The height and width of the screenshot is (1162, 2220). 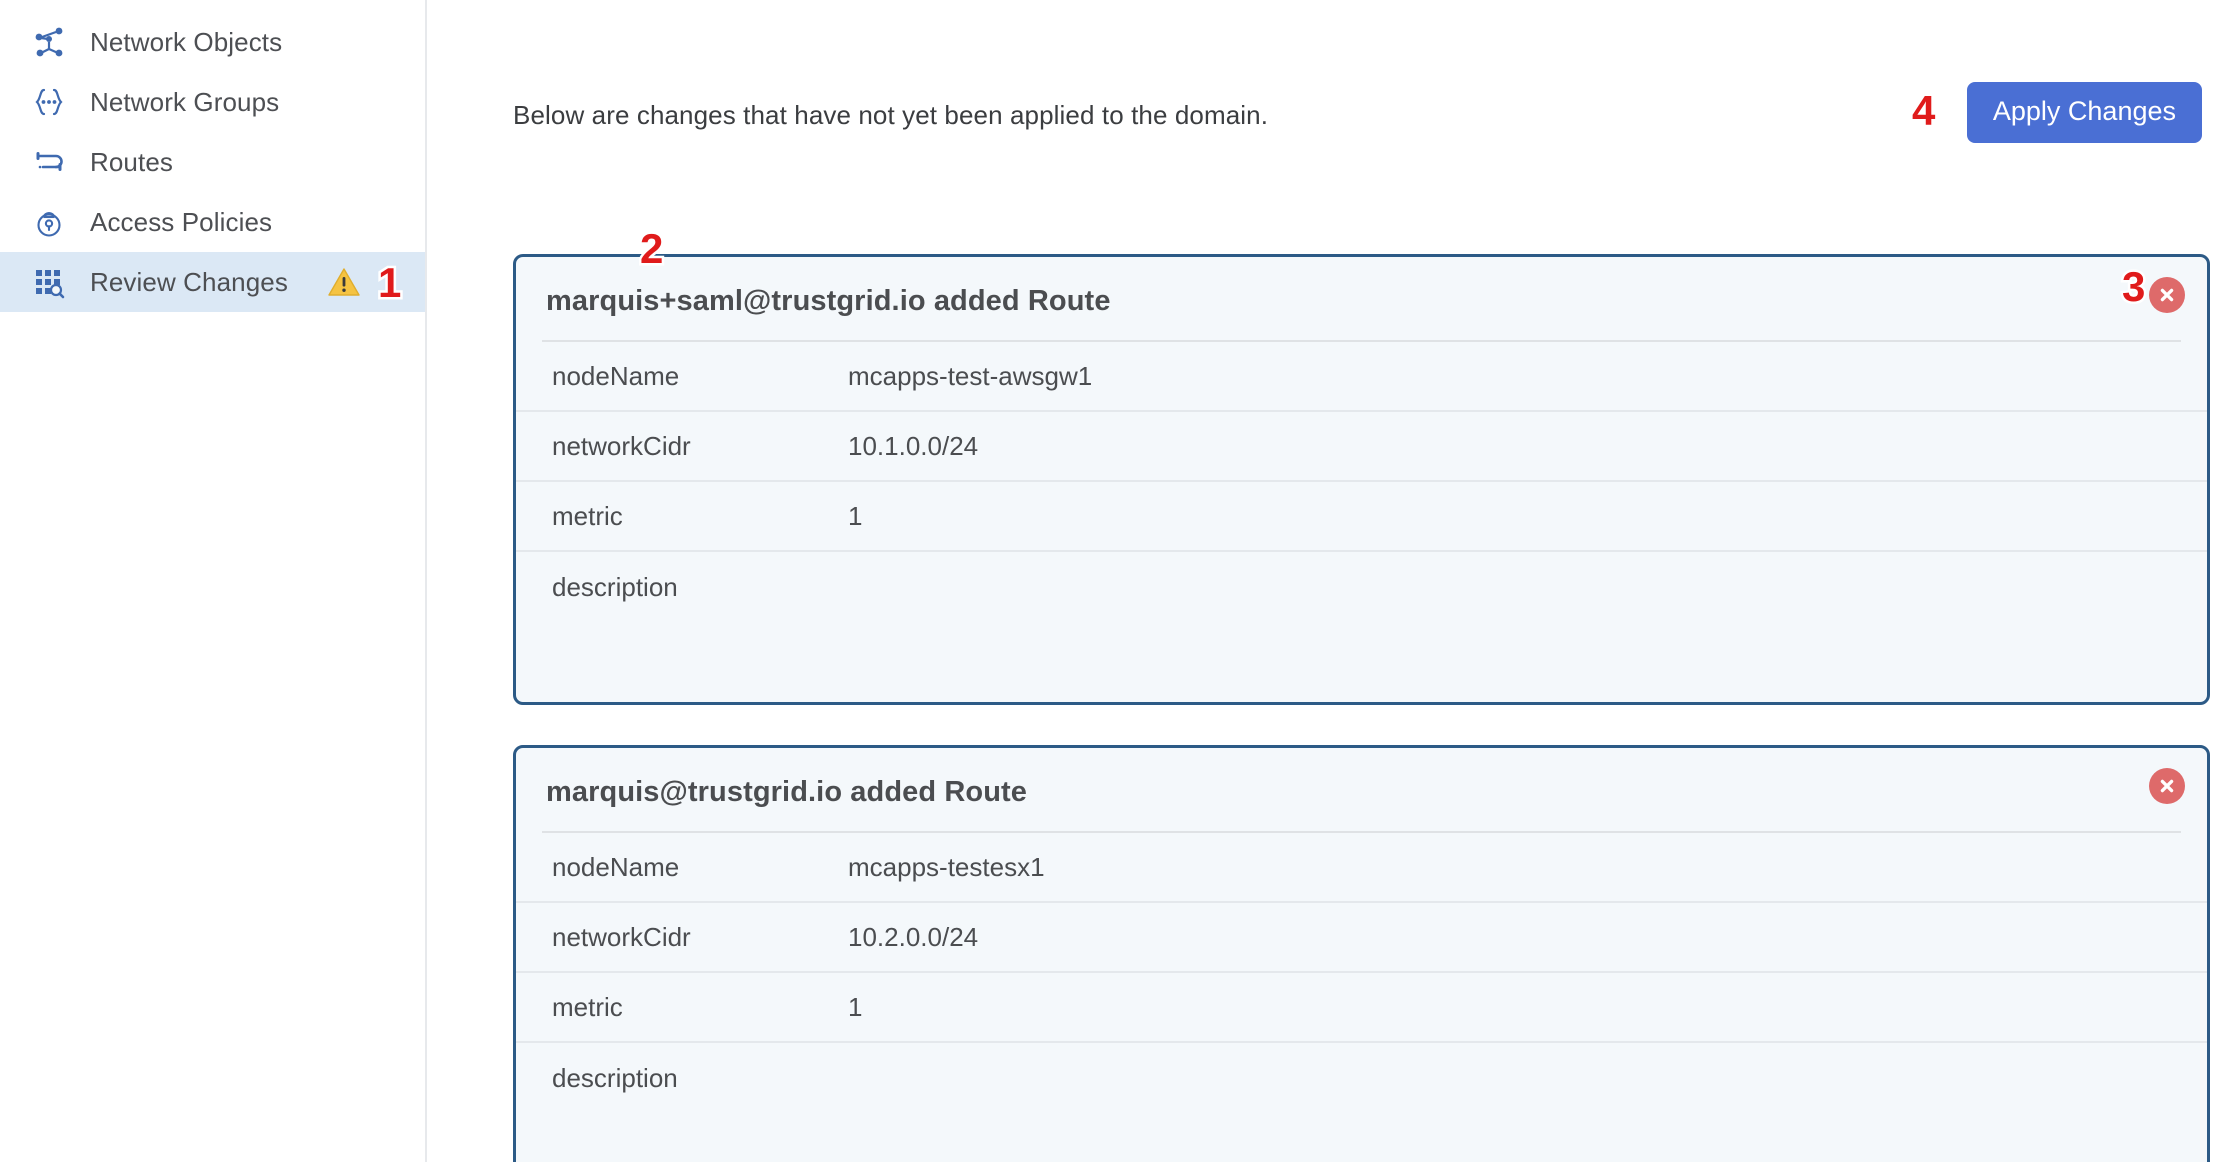 What do you see at coordinates (389, 282) in the screenshot?
I see `annotation-marker-1: 1` at bounding box center [389, 282].